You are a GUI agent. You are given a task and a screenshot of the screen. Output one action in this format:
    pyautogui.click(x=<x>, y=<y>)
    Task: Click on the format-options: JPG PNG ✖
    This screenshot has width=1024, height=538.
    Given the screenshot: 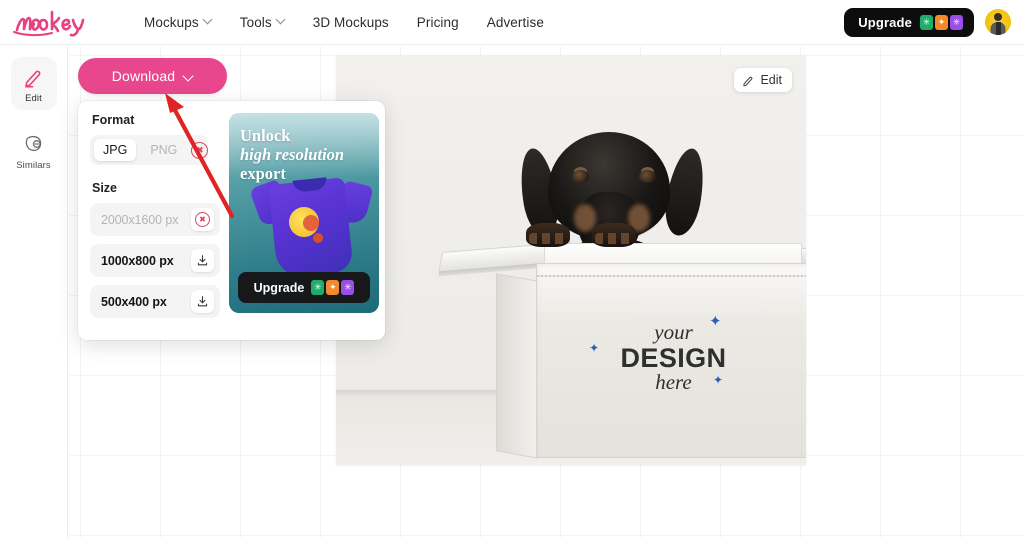 What is the action you would take?
    pyautogui.click(x=149, y=150)
    